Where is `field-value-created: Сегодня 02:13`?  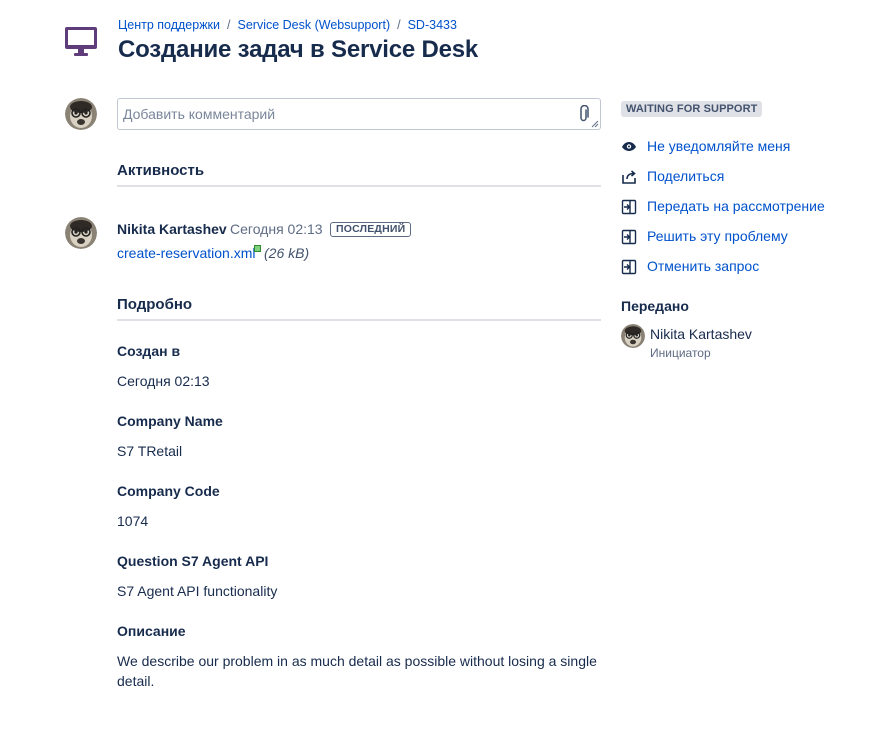
field-value-created: Сегодня 02:13 is located at coordinates (163, 381).